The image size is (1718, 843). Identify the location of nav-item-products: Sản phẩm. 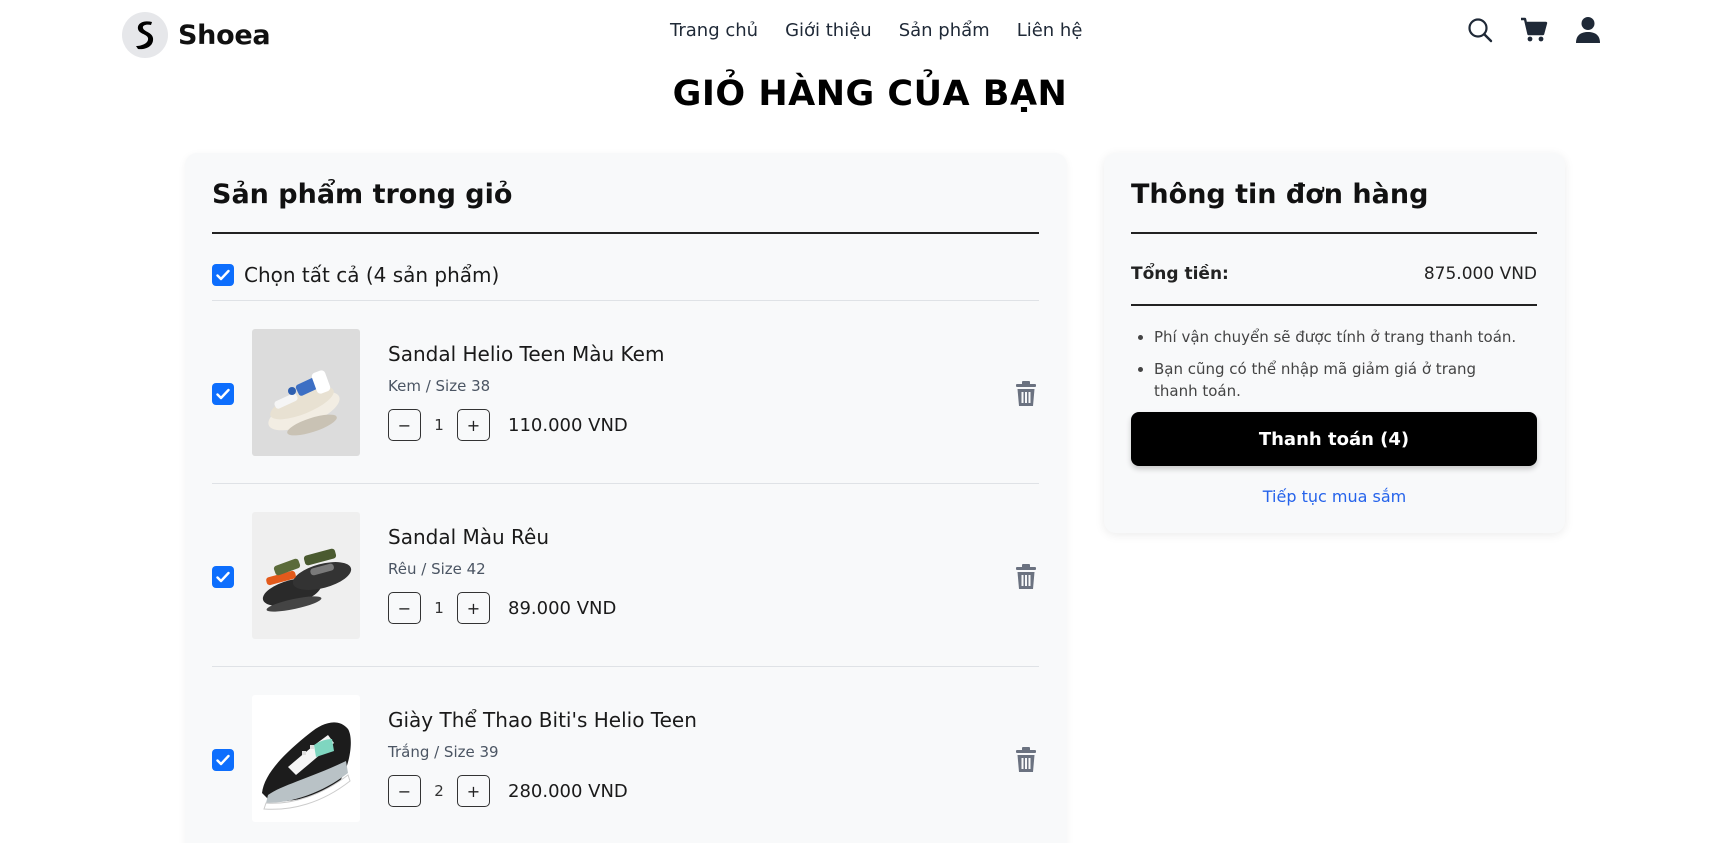
(944, 30).